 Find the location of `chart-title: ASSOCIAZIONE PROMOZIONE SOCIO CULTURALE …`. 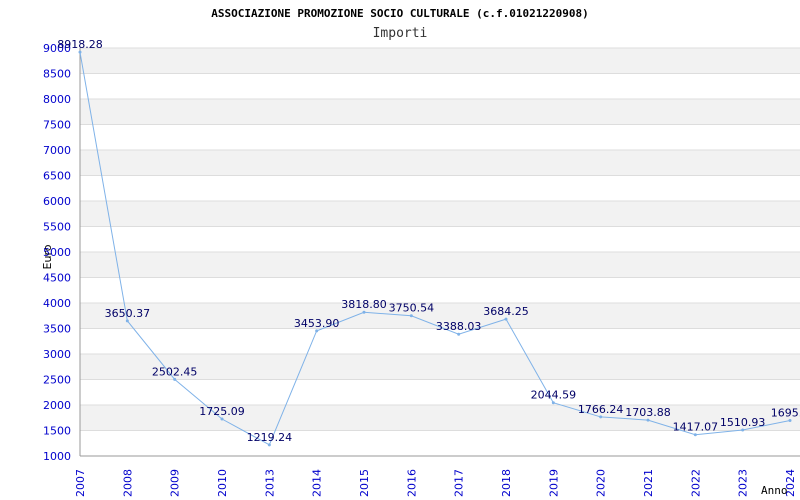

chart-title: ASSOCIAZIONE PROMOZIONE SOCIO CULTURALE … is located at coordinates (400, 13).